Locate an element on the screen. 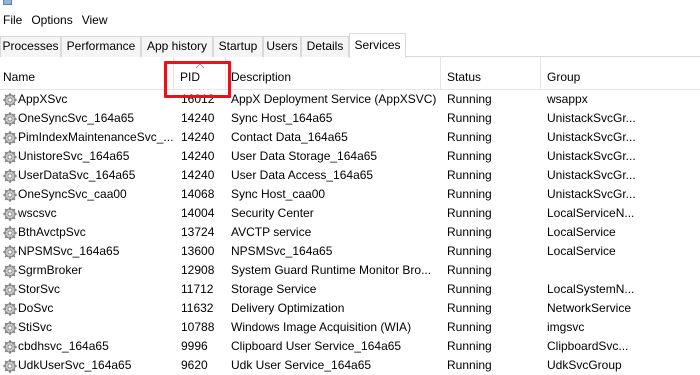  column-header-group: Group is located at coordinates (620, 73).